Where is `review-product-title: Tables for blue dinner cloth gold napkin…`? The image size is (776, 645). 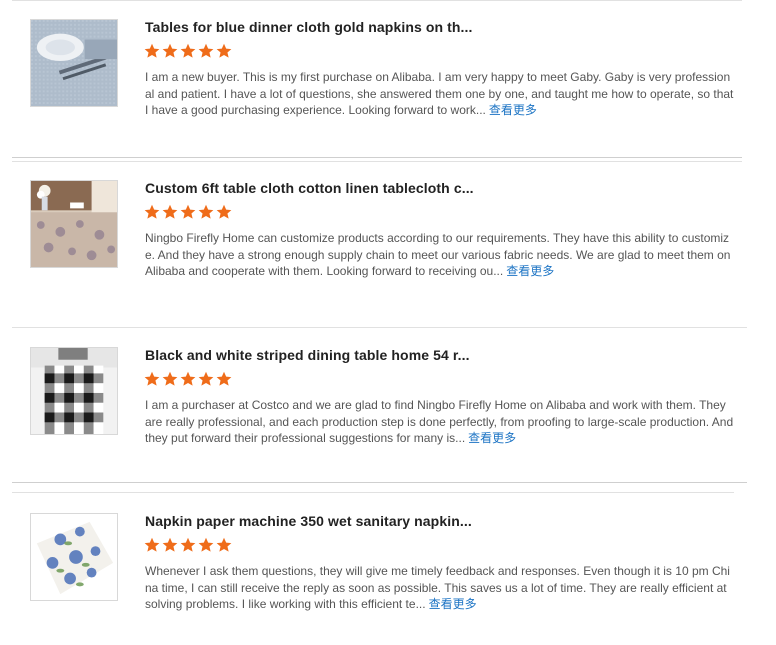 review-product-title: Tables for blue dinner cloth gold napkin… is located at coordinates (309, 27).